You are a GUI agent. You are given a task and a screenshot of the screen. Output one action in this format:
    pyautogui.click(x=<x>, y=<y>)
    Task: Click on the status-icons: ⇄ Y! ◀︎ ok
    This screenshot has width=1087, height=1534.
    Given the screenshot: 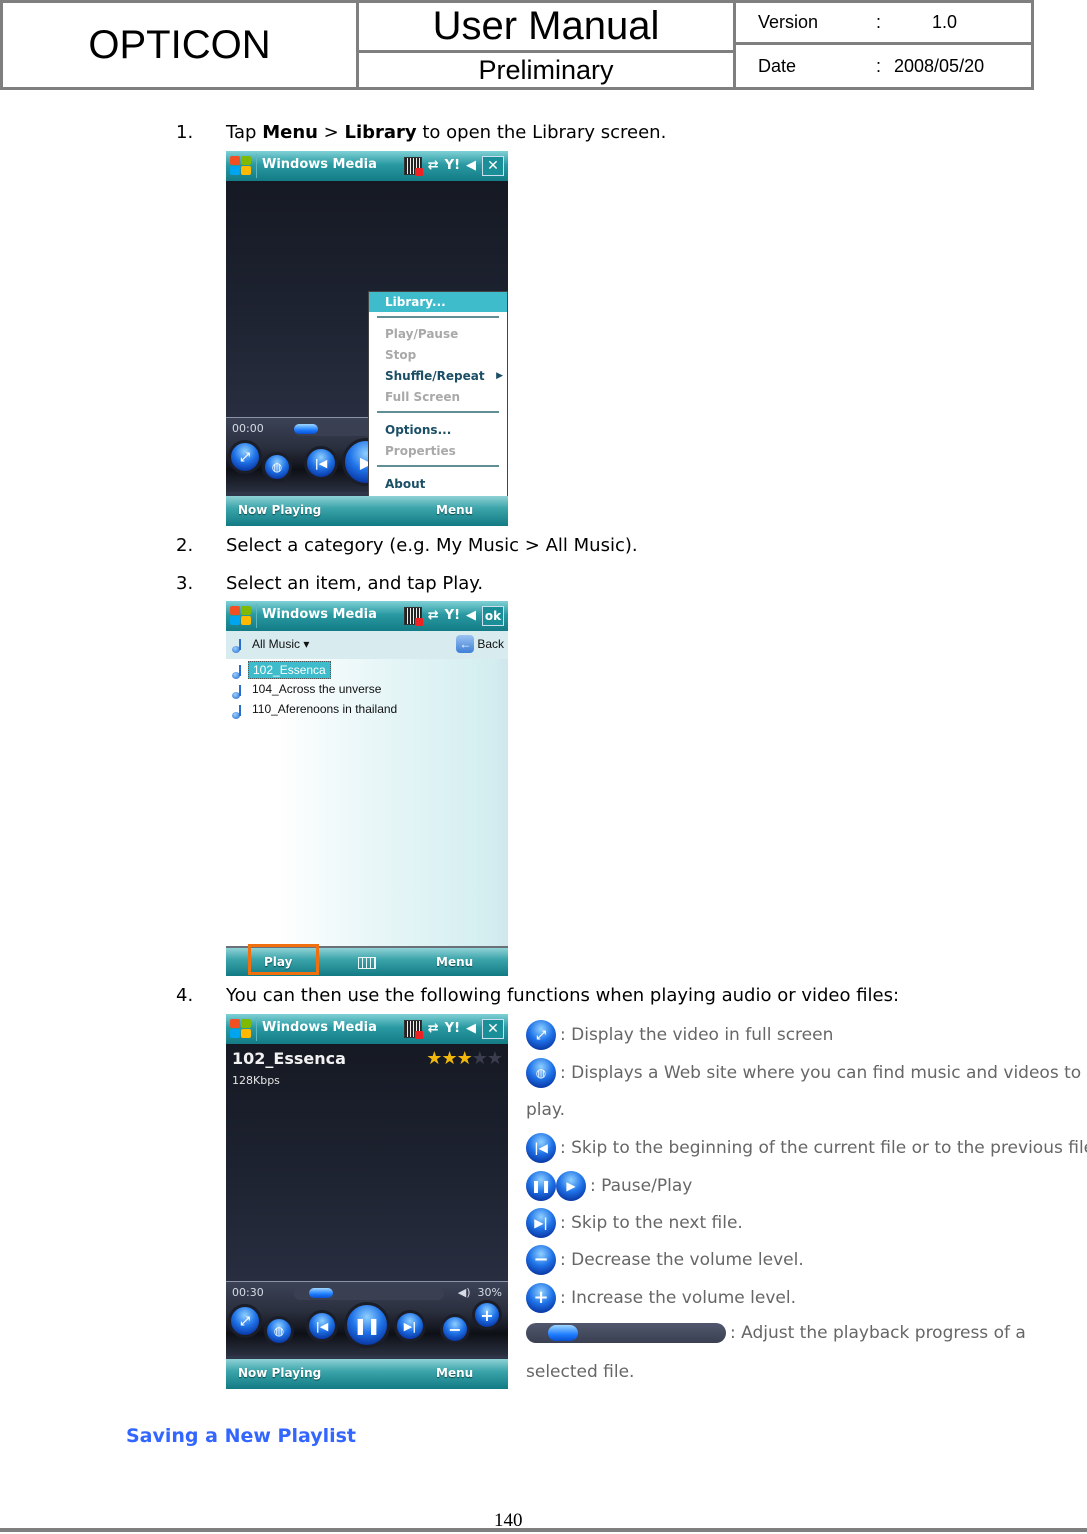 What is the action you would take?
    pyautogui.click(x=453, y=616)
    